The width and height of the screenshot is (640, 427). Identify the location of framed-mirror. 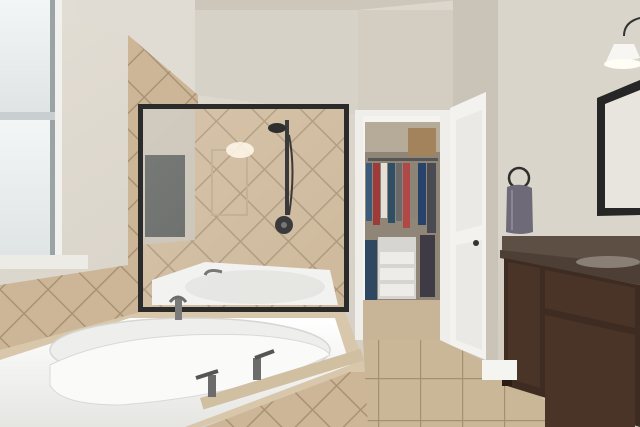
(618, 148).